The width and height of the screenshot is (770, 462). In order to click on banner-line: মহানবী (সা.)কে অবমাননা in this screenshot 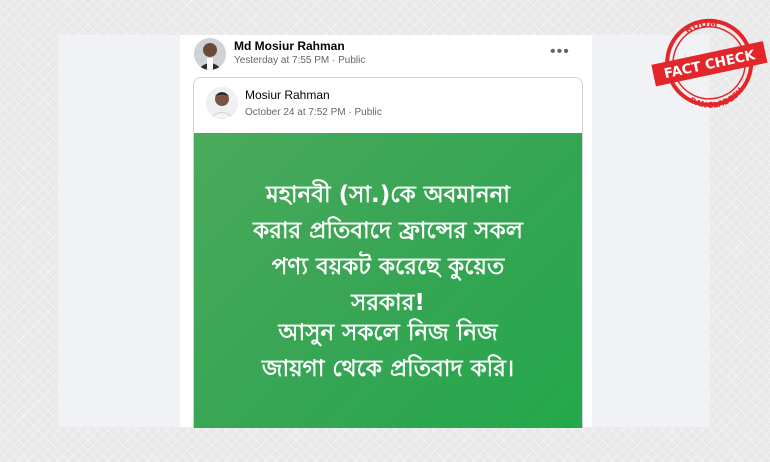, I will do `click(388, 195)`.